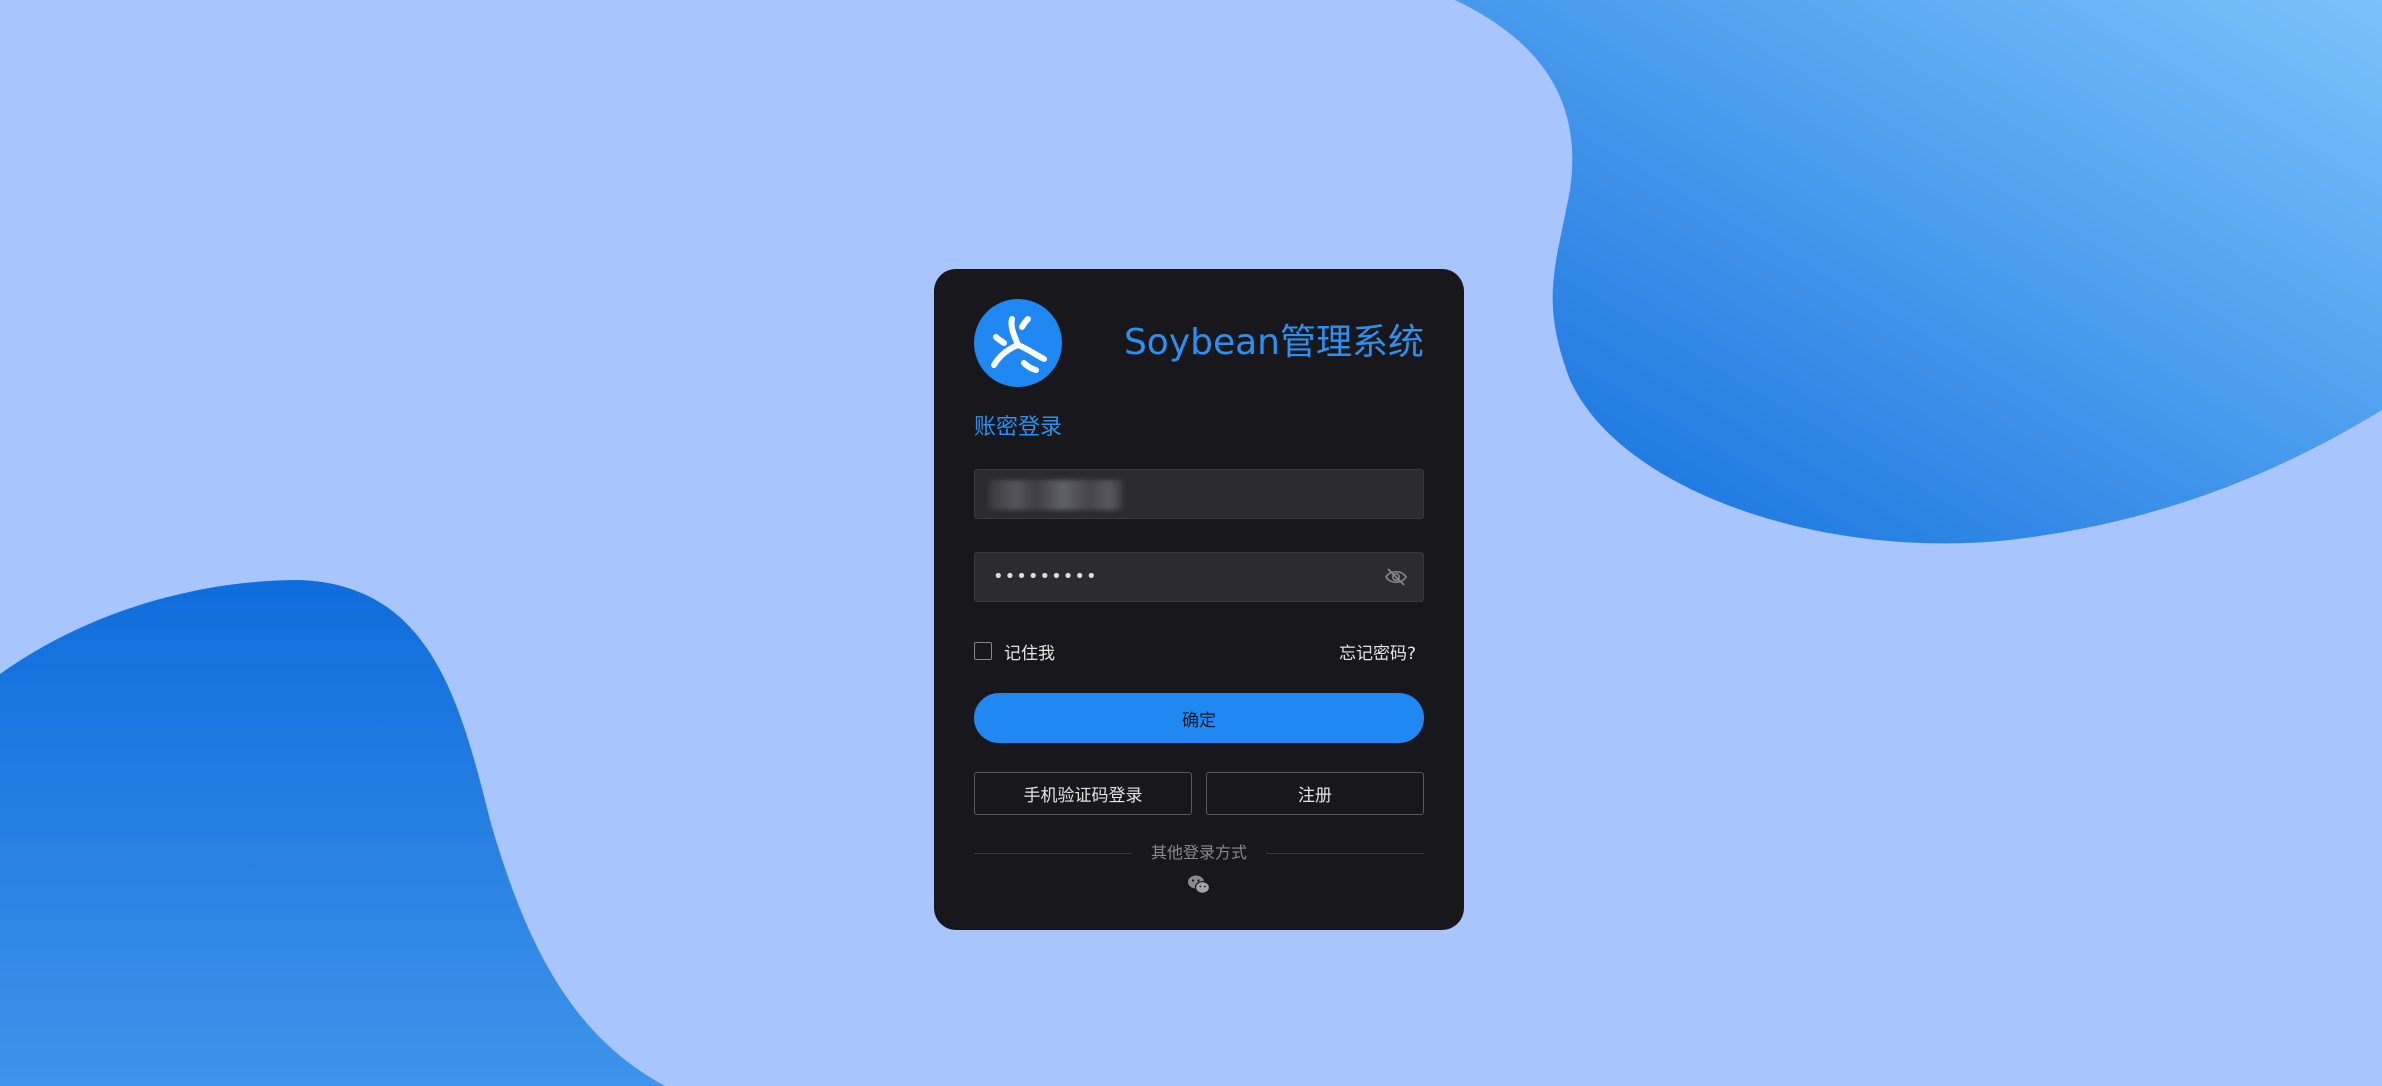  What do you see at coordinates (1345, 853) in the screenshot?
I see `divider-line-right` at bounding box center [1345, 853].